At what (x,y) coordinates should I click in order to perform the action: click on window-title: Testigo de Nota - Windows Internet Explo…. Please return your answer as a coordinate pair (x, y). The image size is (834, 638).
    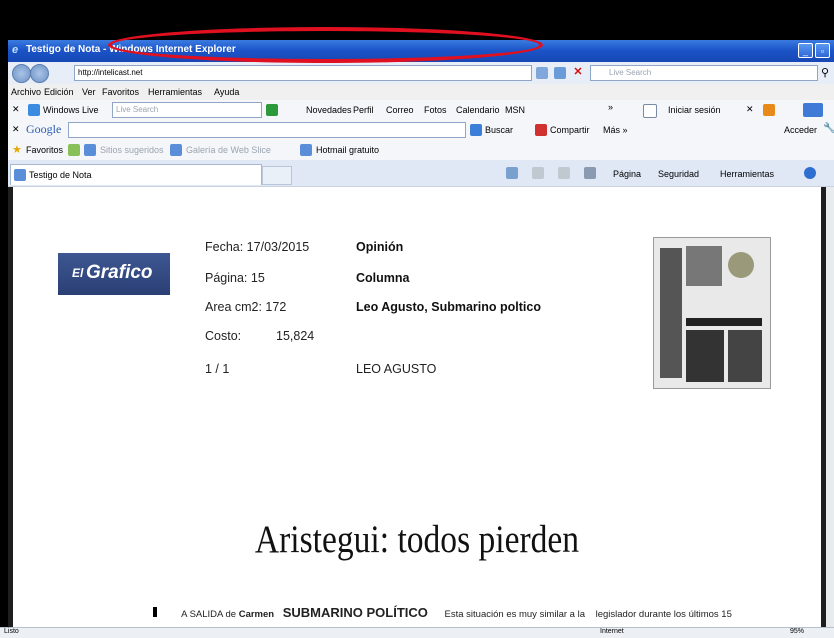
    Looking at the image, I should click on (131, 49).